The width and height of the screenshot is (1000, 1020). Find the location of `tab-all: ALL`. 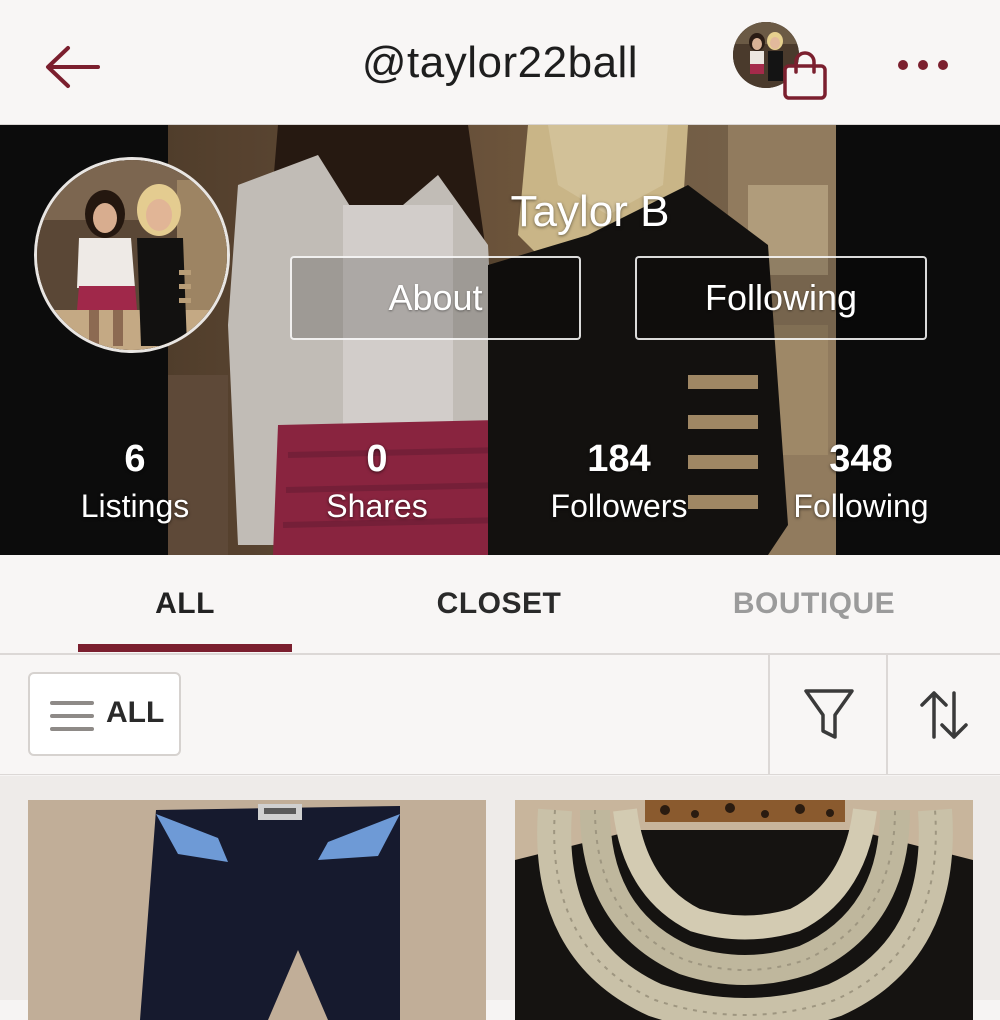

tab-all: ALL is located at coordinates (185, 605).